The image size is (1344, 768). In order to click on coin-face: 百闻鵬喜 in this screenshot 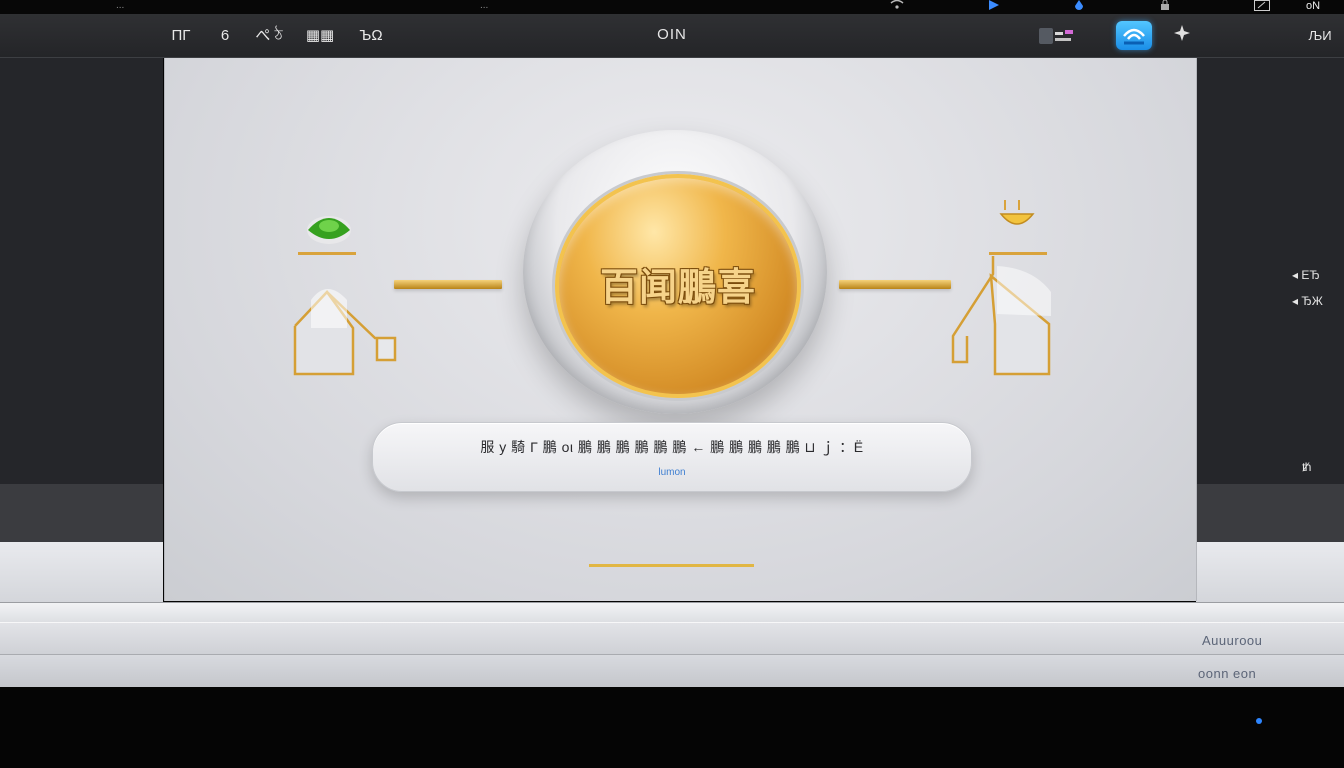, I will do `click(678, 286)`.